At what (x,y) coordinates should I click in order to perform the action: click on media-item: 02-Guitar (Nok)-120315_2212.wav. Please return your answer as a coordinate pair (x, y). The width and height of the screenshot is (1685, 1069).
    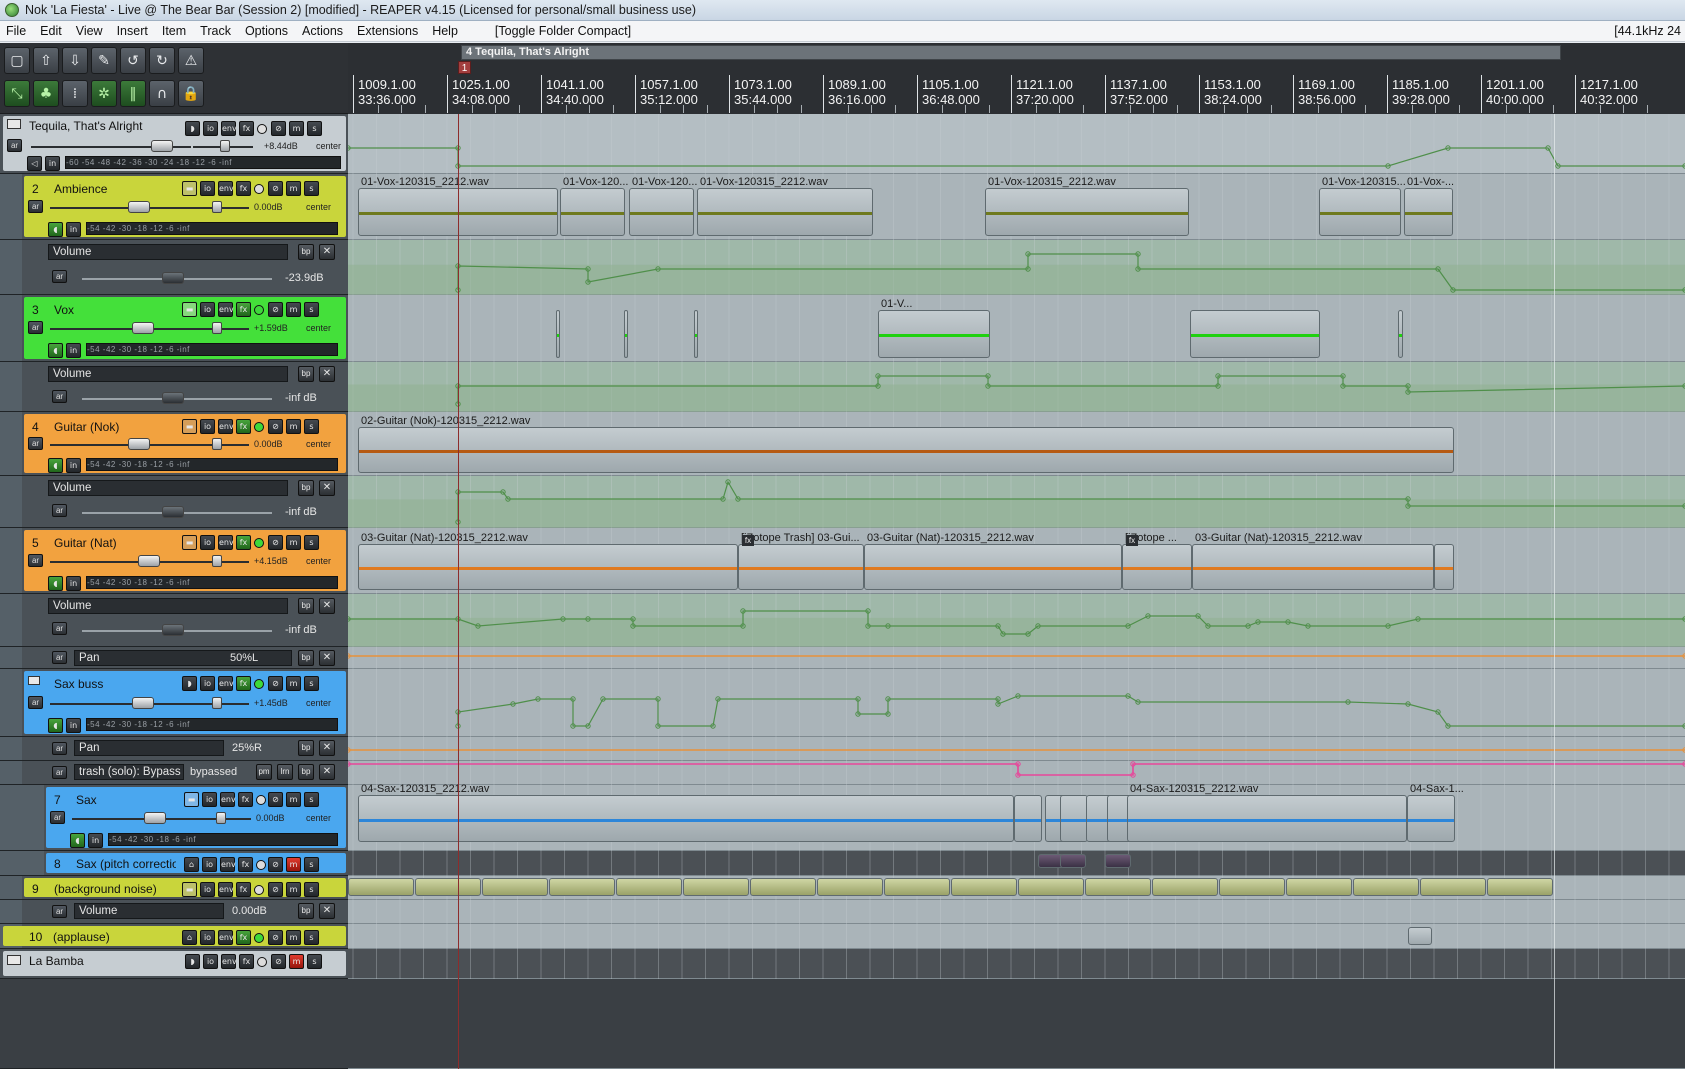
    Looking at the image, I should click on (906, 444).